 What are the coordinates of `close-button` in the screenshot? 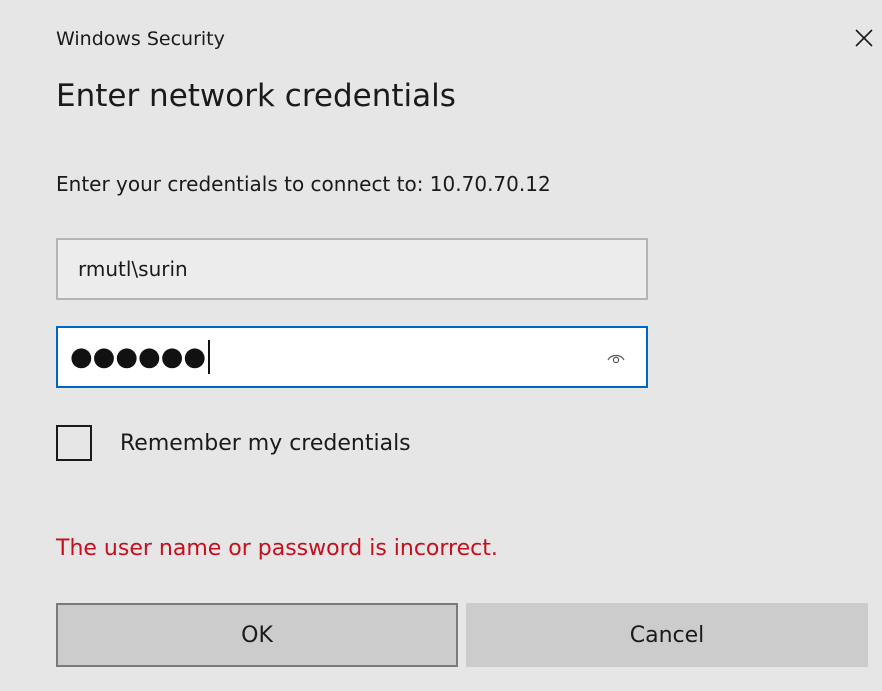 It's located at (864, 38).